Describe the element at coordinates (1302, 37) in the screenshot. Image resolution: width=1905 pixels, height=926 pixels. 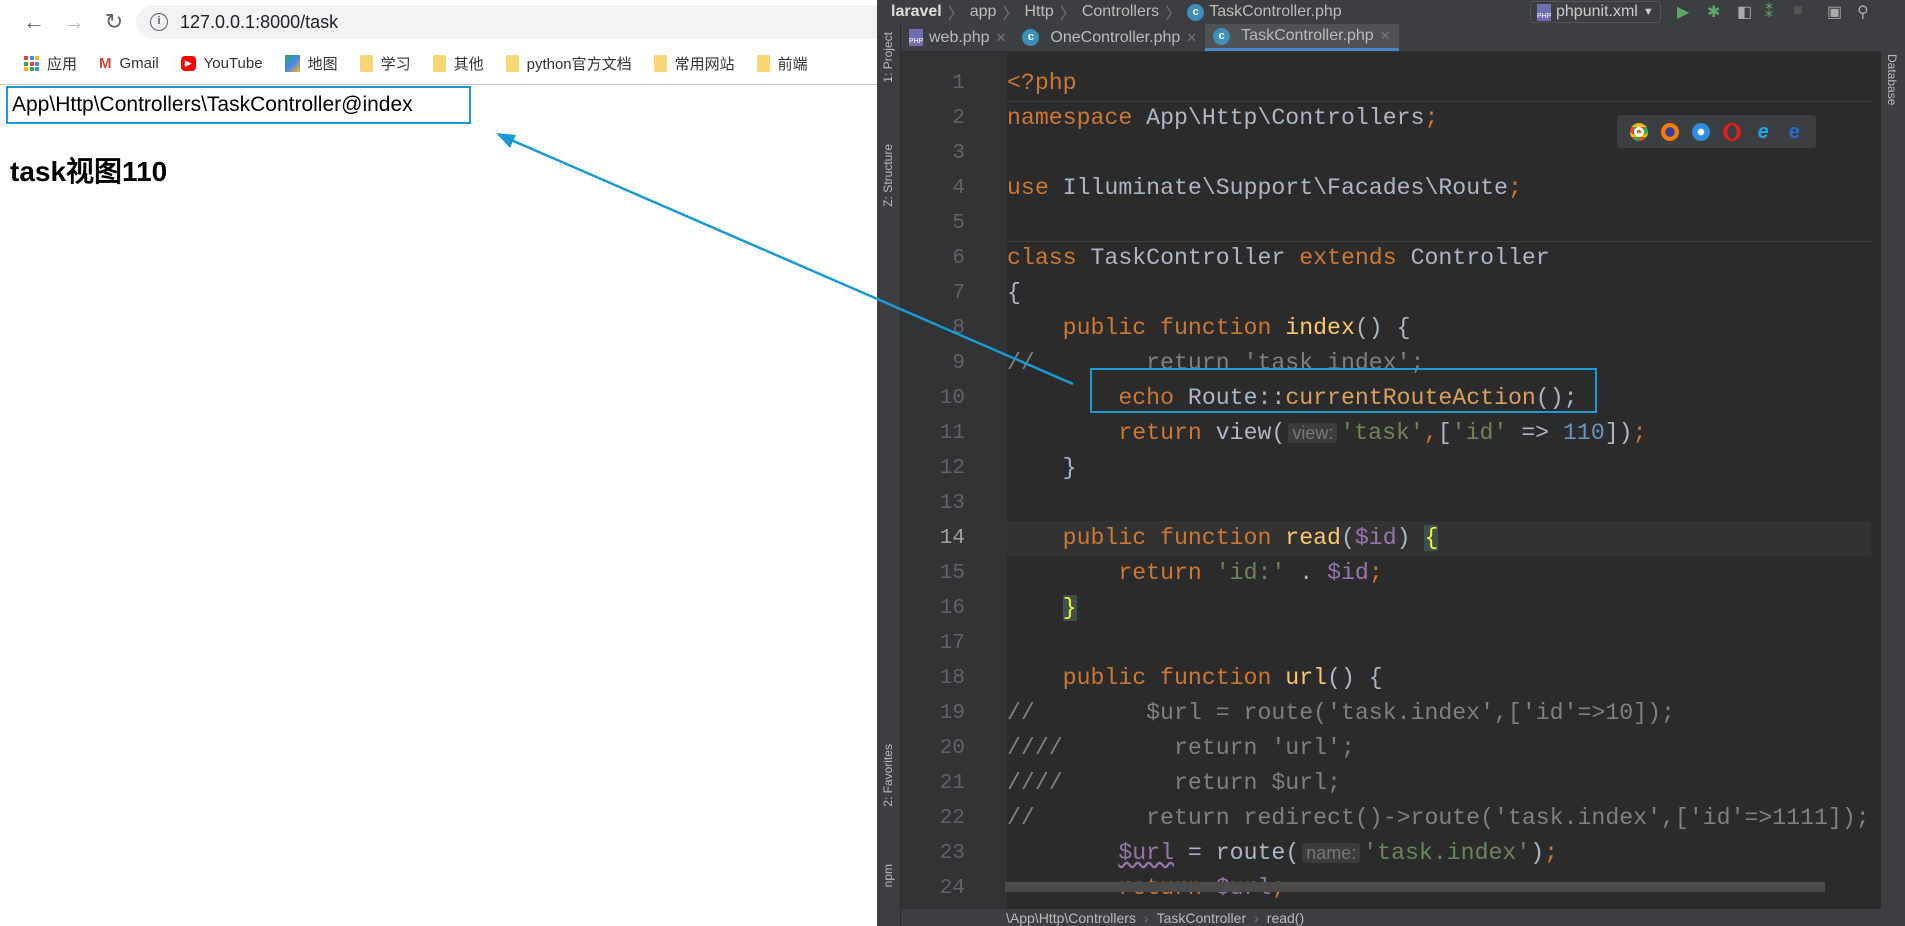
I see `tab-taskcontroller: c TaskController.php ✕` at that location.